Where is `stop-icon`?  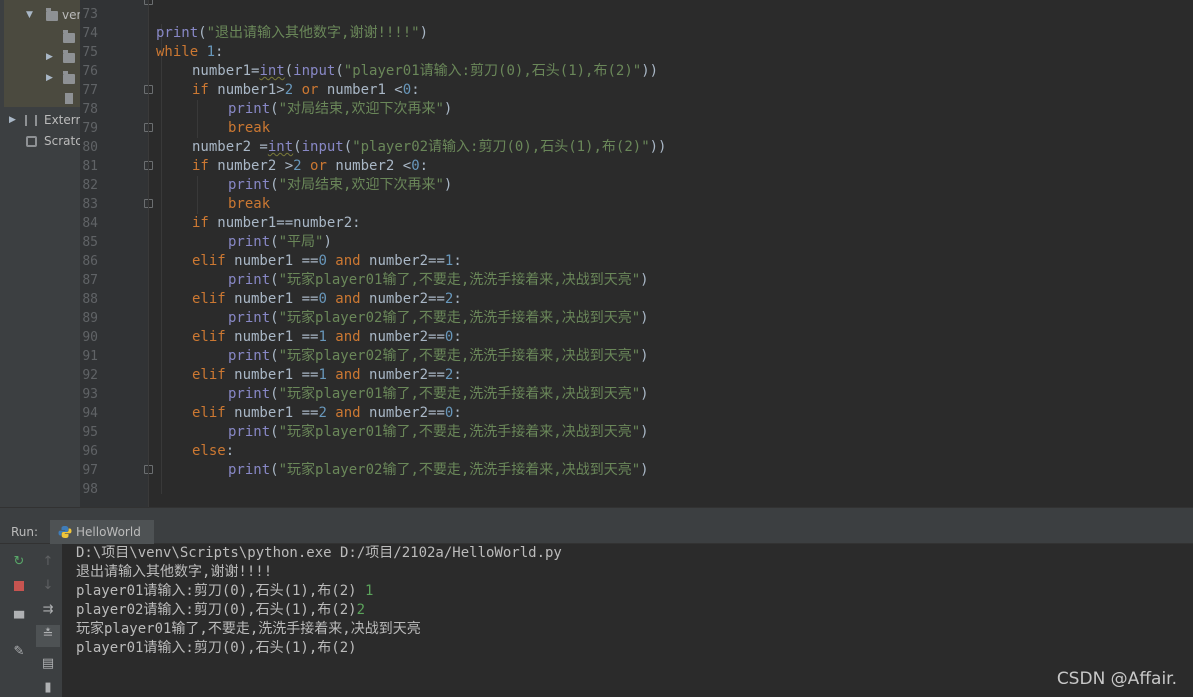
stop-icon is located at coordinates (19, 586).